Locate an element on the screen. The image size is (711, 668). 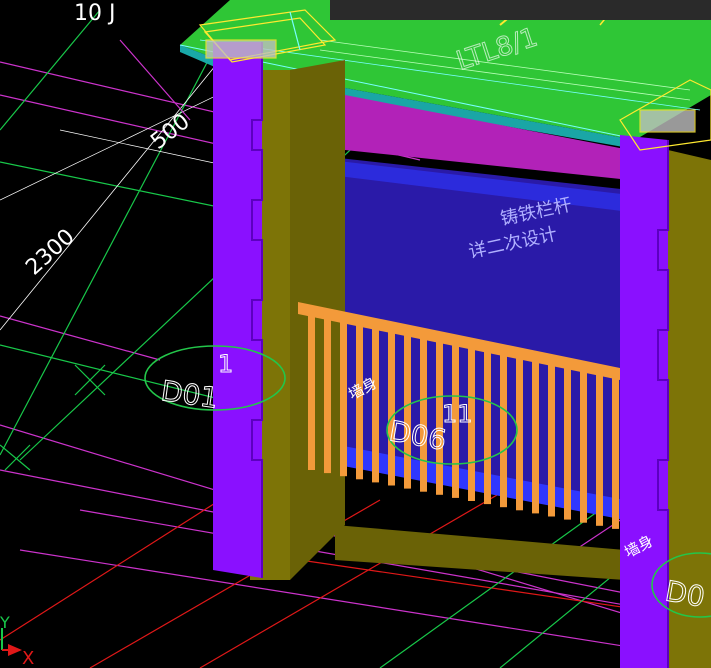
ucs-y-label: Y is located at coordinates (5, 622).